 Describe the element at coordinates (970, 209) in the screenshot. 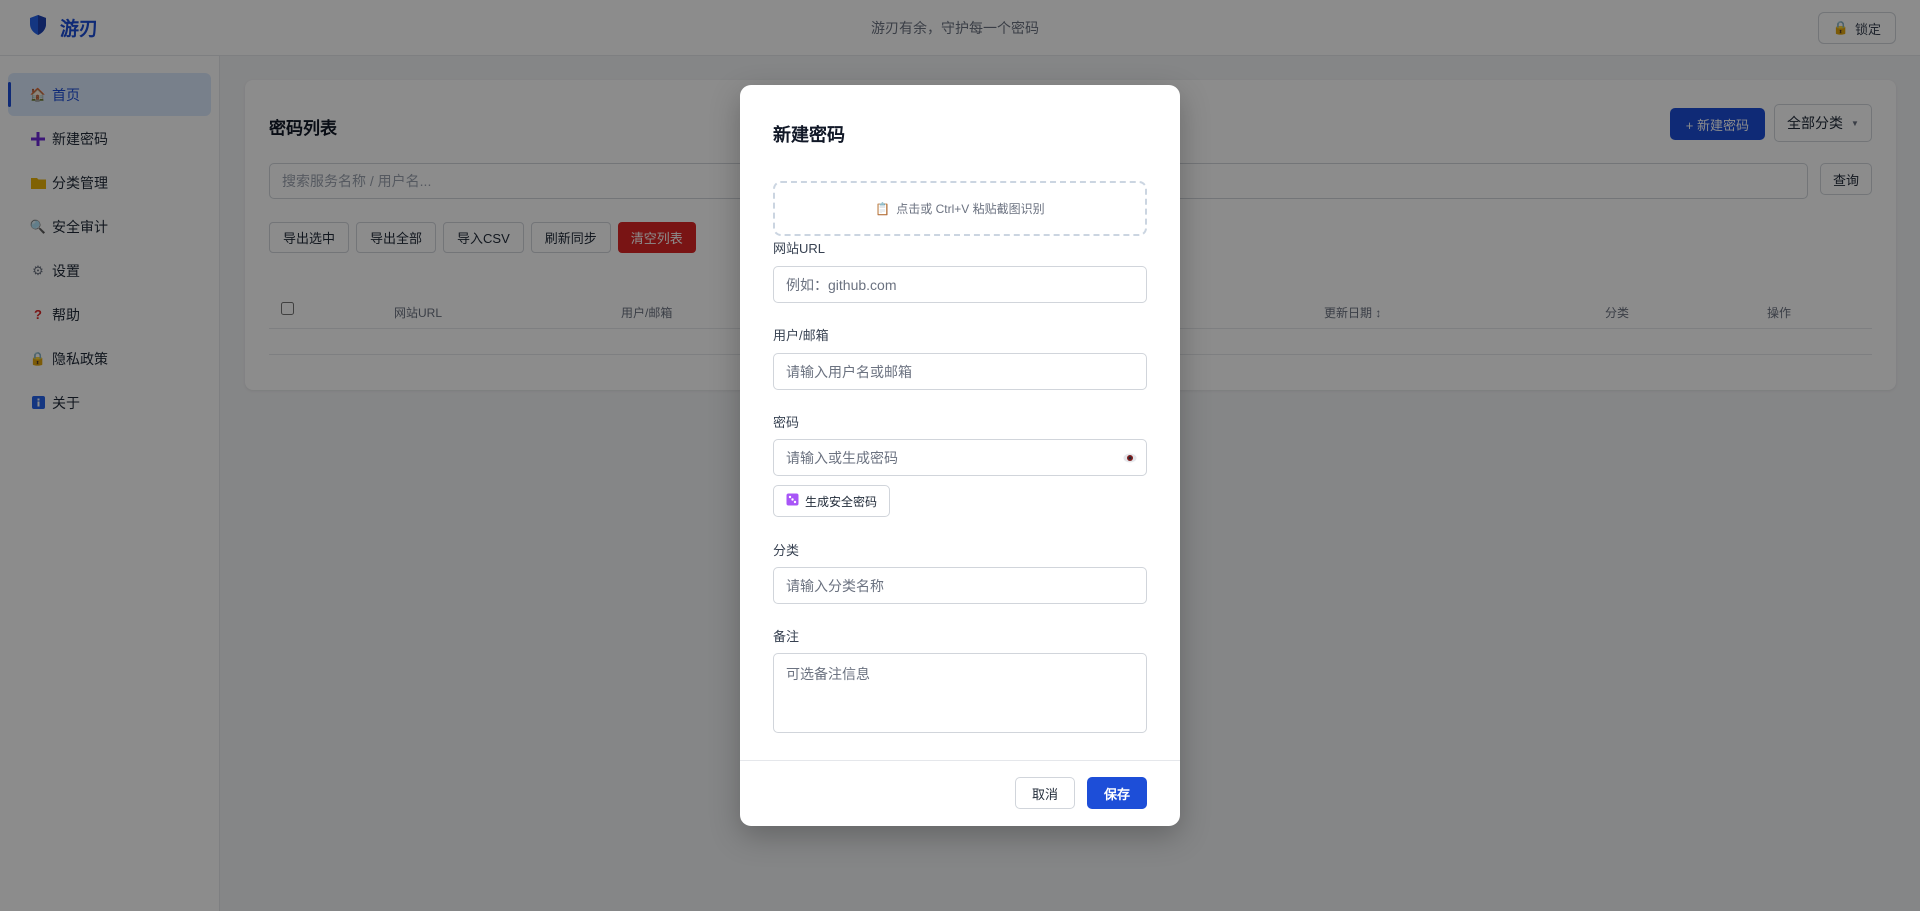

I see `paste-hint: 点击或 Ctrl+V 粘贴截图识别` at that location.